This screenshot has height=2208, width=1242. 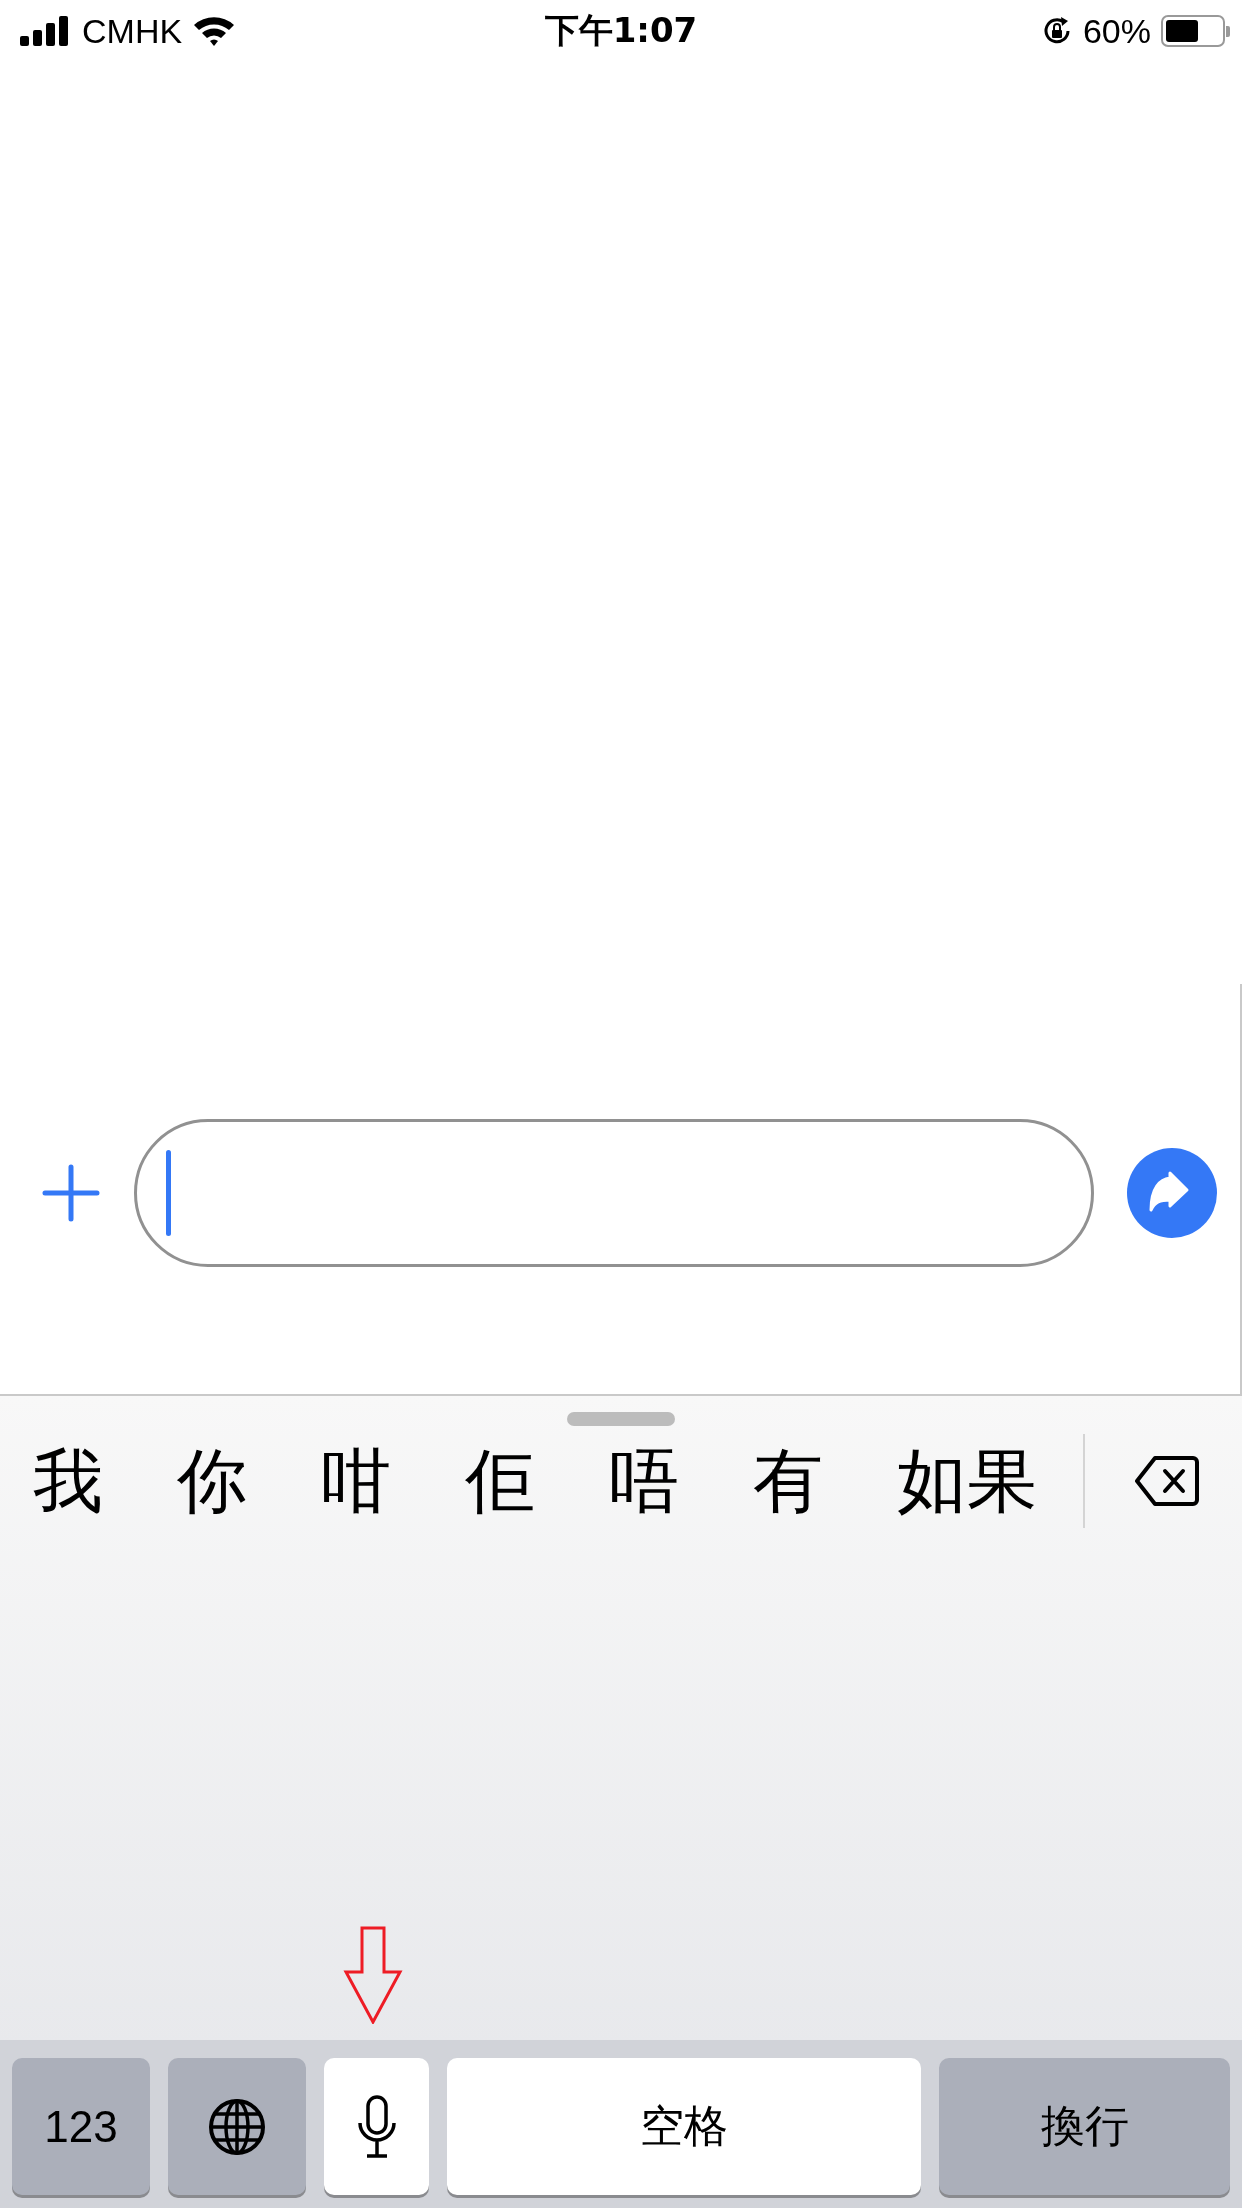 I want to click on candidate-word: 唔, so click(x=644, y=1481).